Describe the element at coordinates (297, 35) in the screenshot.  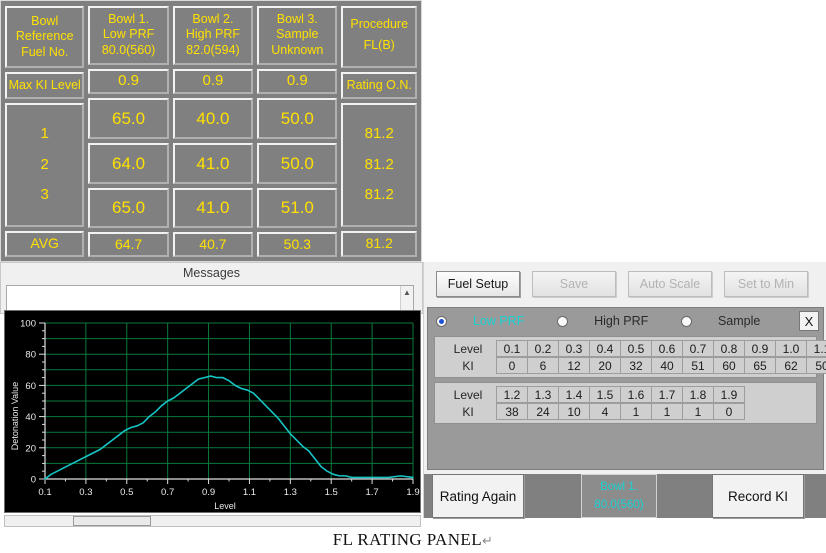
I see `header-bowl-3: Bowl 3. Sample Unknown` at that location.